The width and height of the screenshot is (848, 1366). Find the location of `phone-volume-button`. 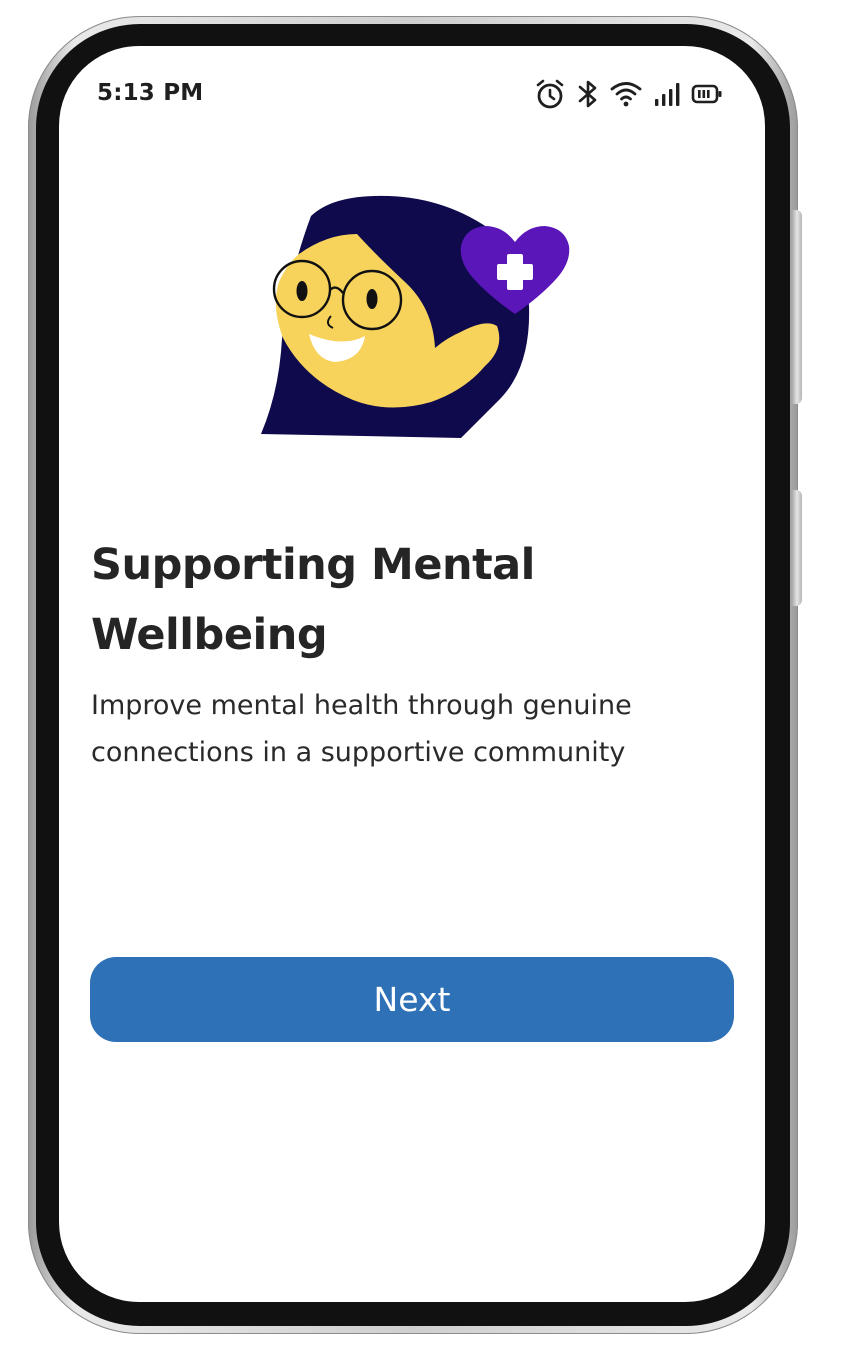

phone-volume-button is located at coordinates (797, 307).